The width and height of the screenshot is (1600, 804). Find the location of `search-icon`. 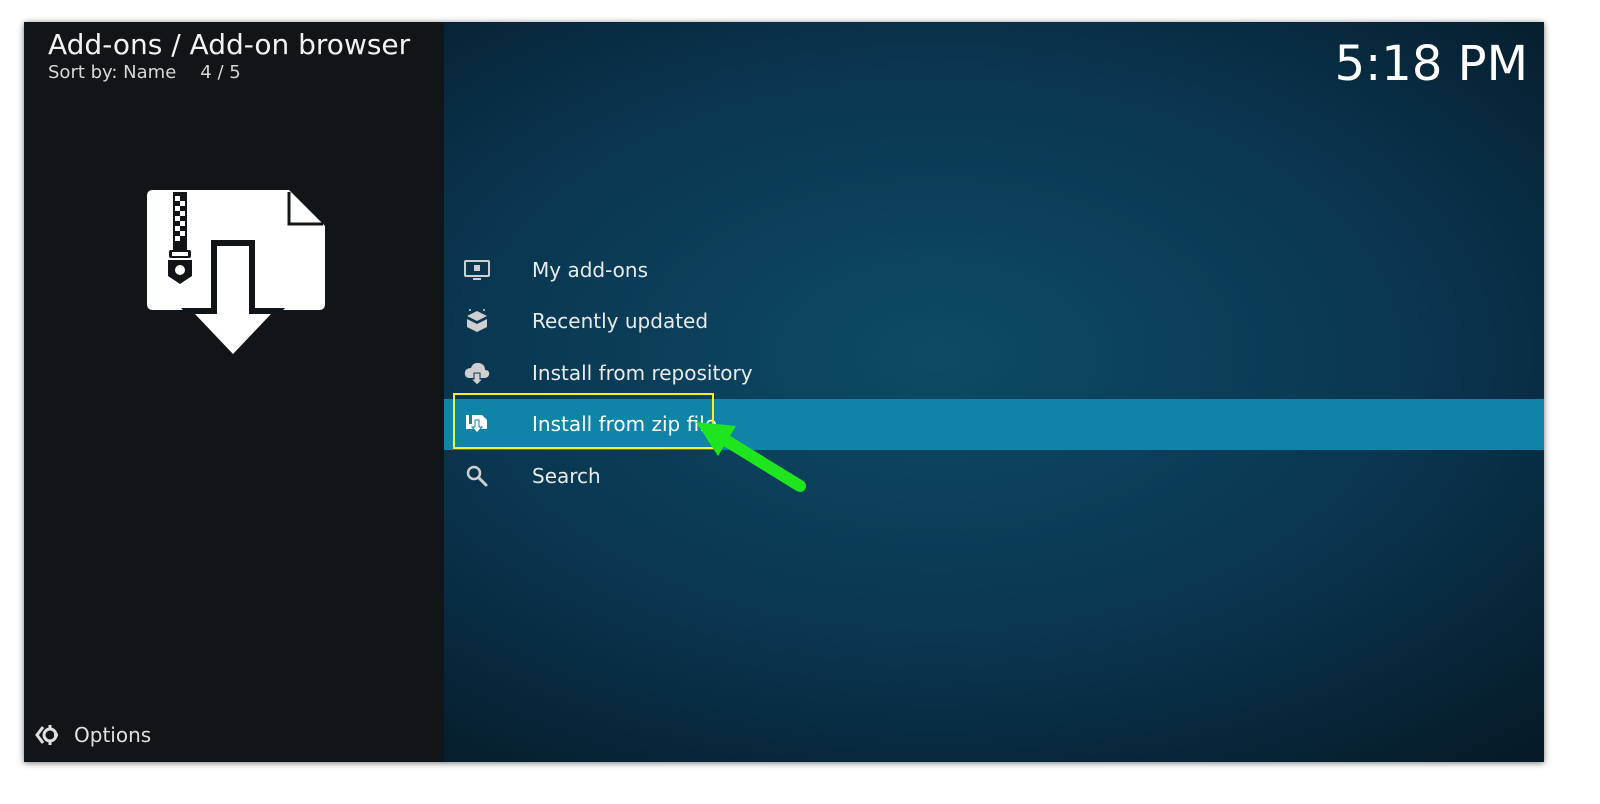

search-icon is located at coordinates (477, 476).